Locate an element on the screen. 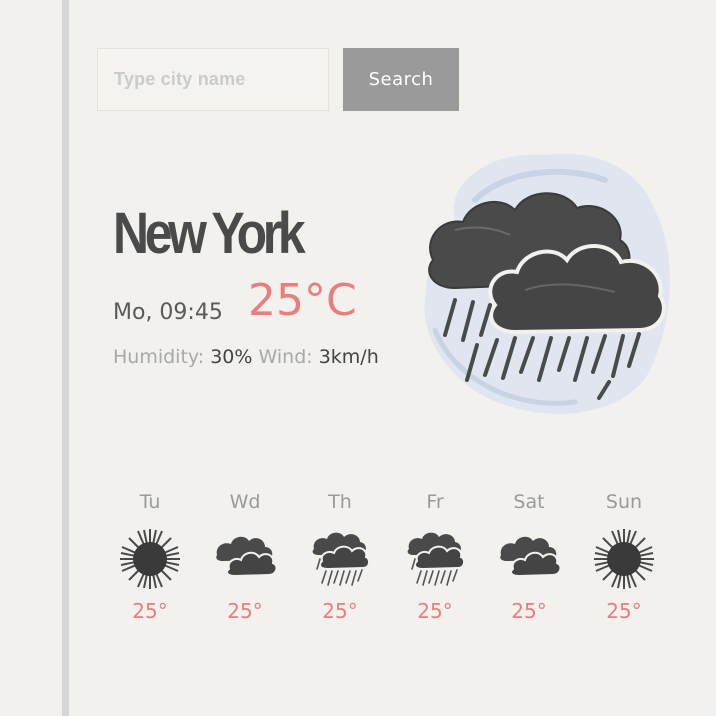 This screenshot has width=716, height=716. forecast-day: Sat 25° is located at coordinates (529, 557).